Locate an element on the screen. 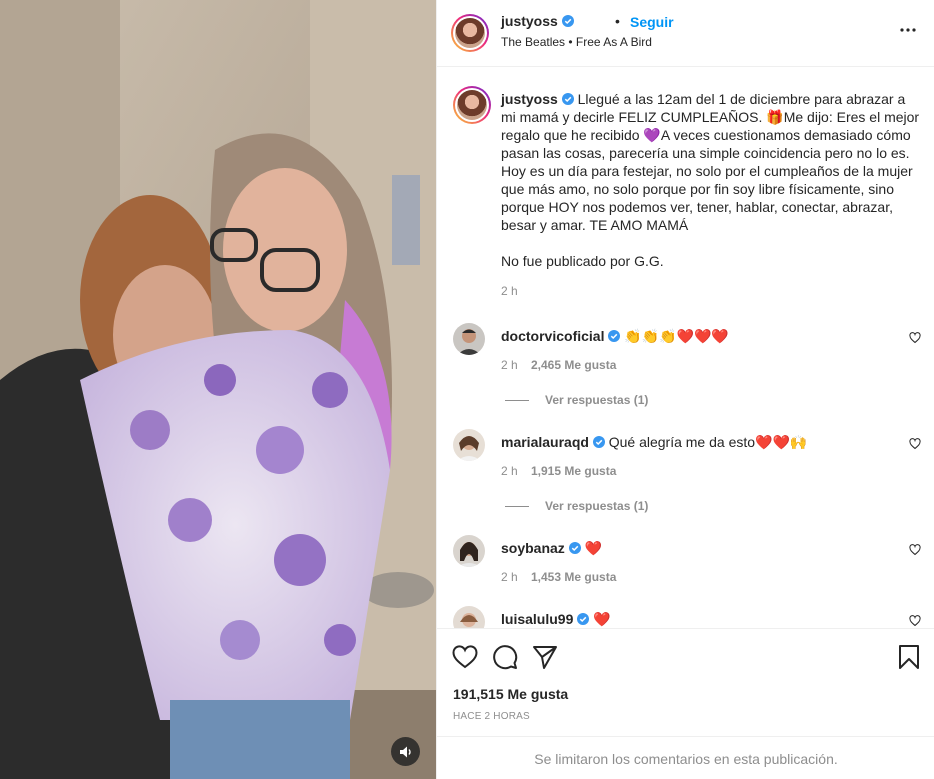 The image size is (934, 779). commenter-username: doctorvicoficial is located at coordinates (552, 336).